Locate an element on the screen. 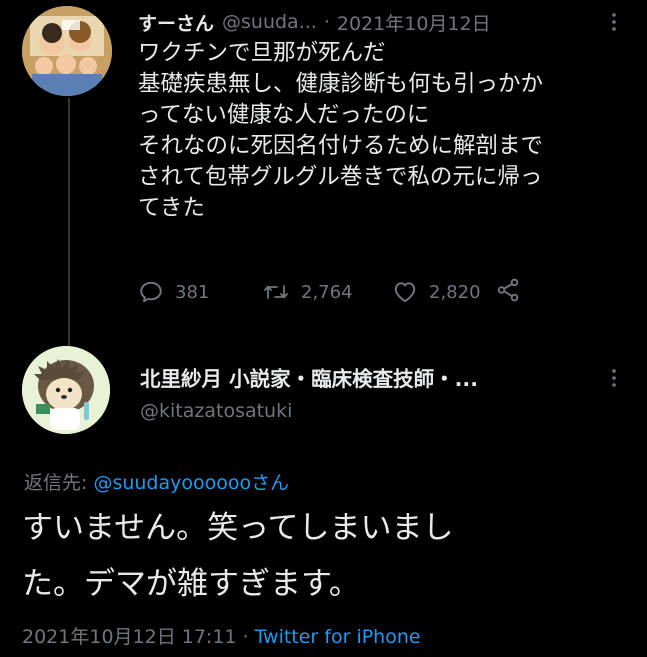  reply-to-handle-link: @suudayoooooo is located at coordinates (172, 483).